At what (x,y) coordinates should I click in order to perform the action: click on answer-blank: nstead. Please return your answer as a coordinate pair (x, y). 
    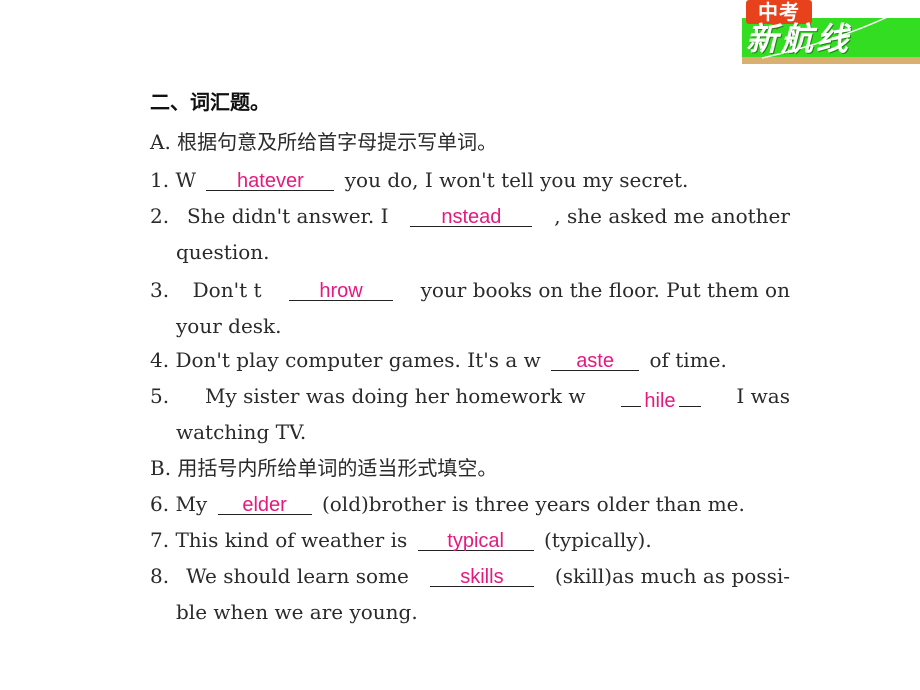
    Looking at the image, I should click on (471, 215).